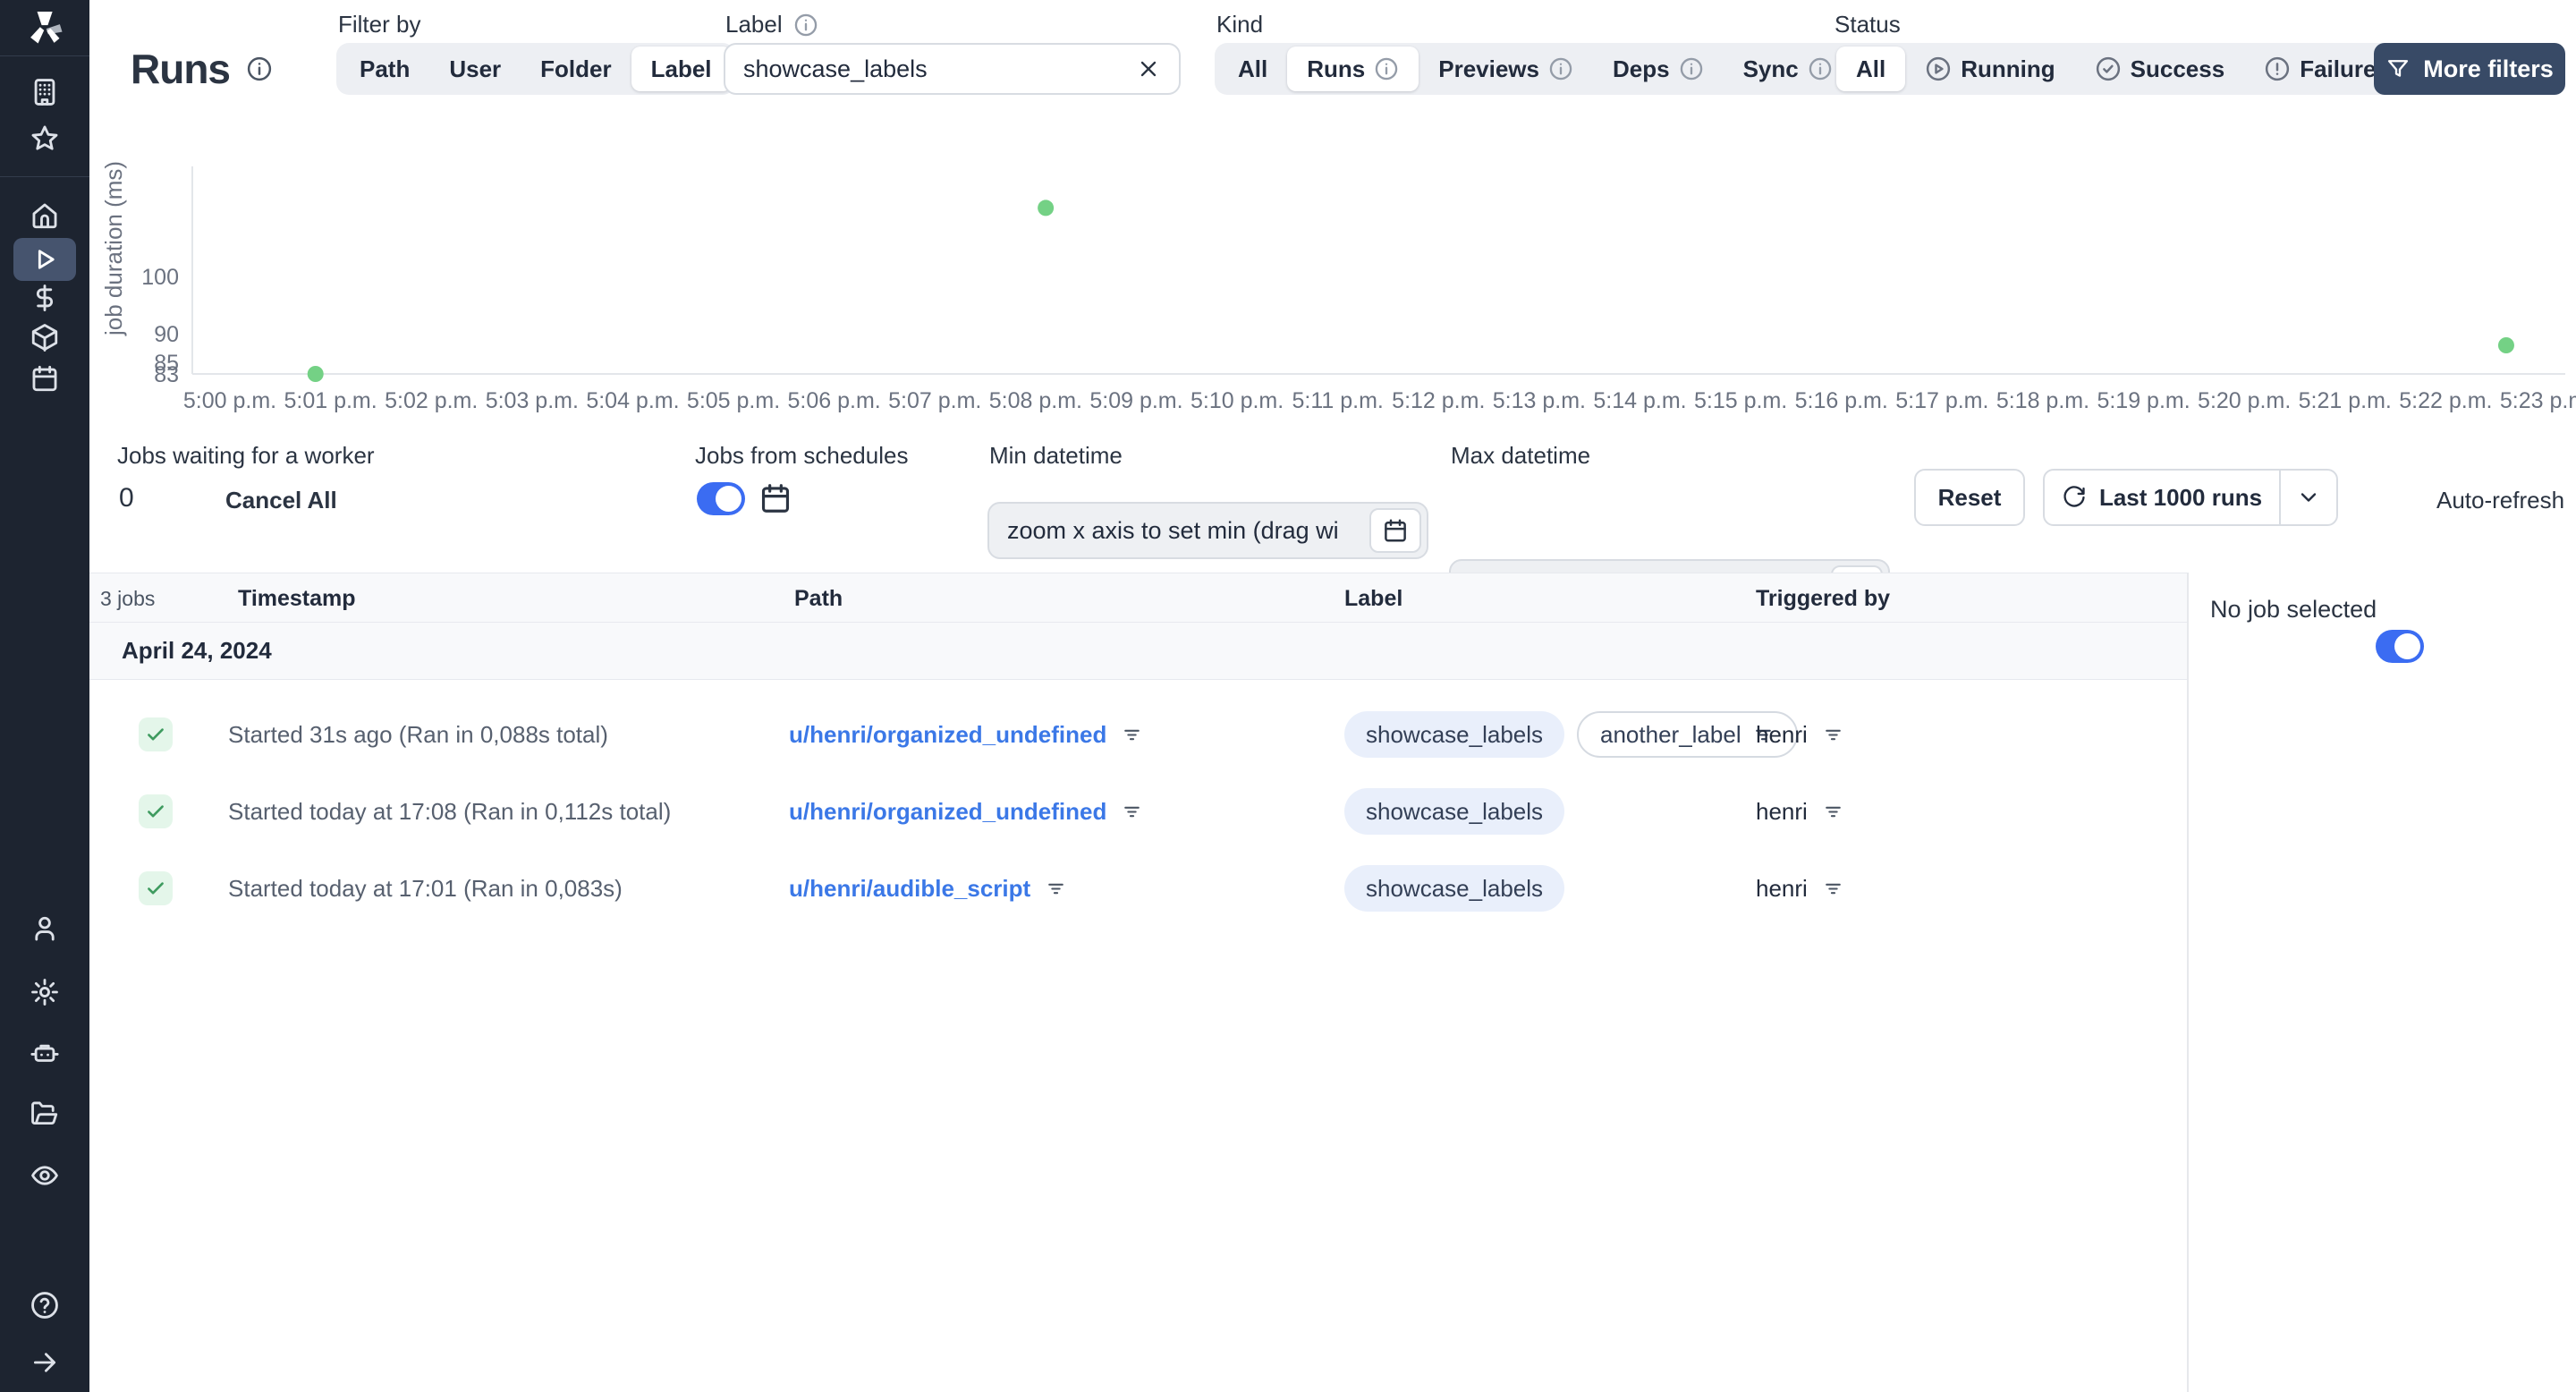 This screenshot has width=2576, height=1392. What do you see at coordinates (44, 1362) in the screenshot?
I see `sidebar-item-expand` at bounding box center [44, 1362].